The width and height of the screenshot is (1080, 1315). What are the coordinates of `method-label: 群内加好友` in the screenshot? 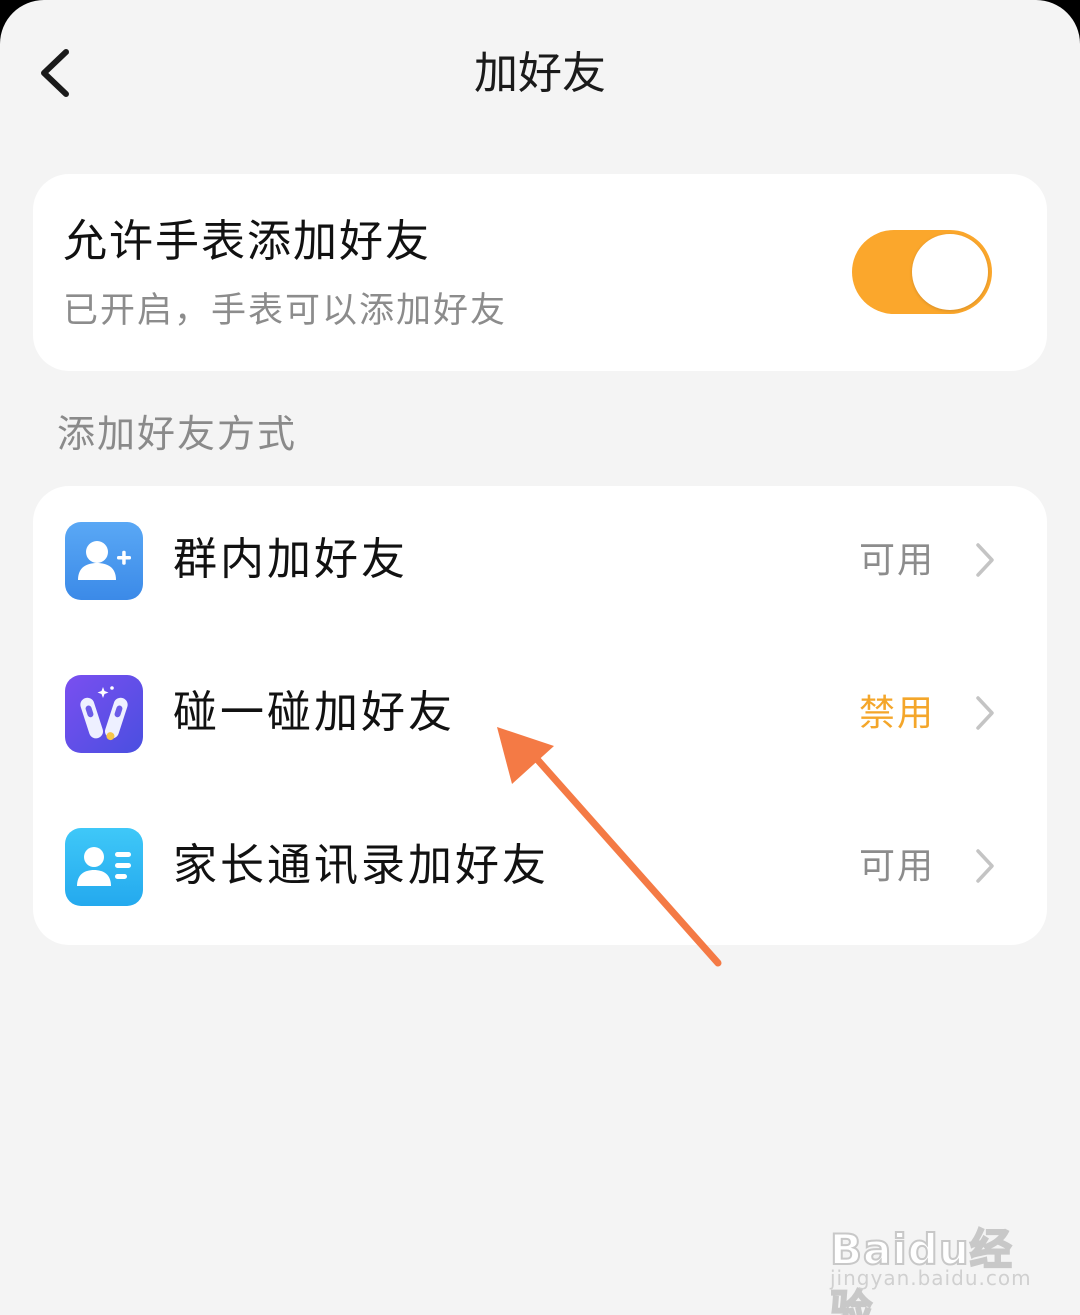 It's located at (290, 559).